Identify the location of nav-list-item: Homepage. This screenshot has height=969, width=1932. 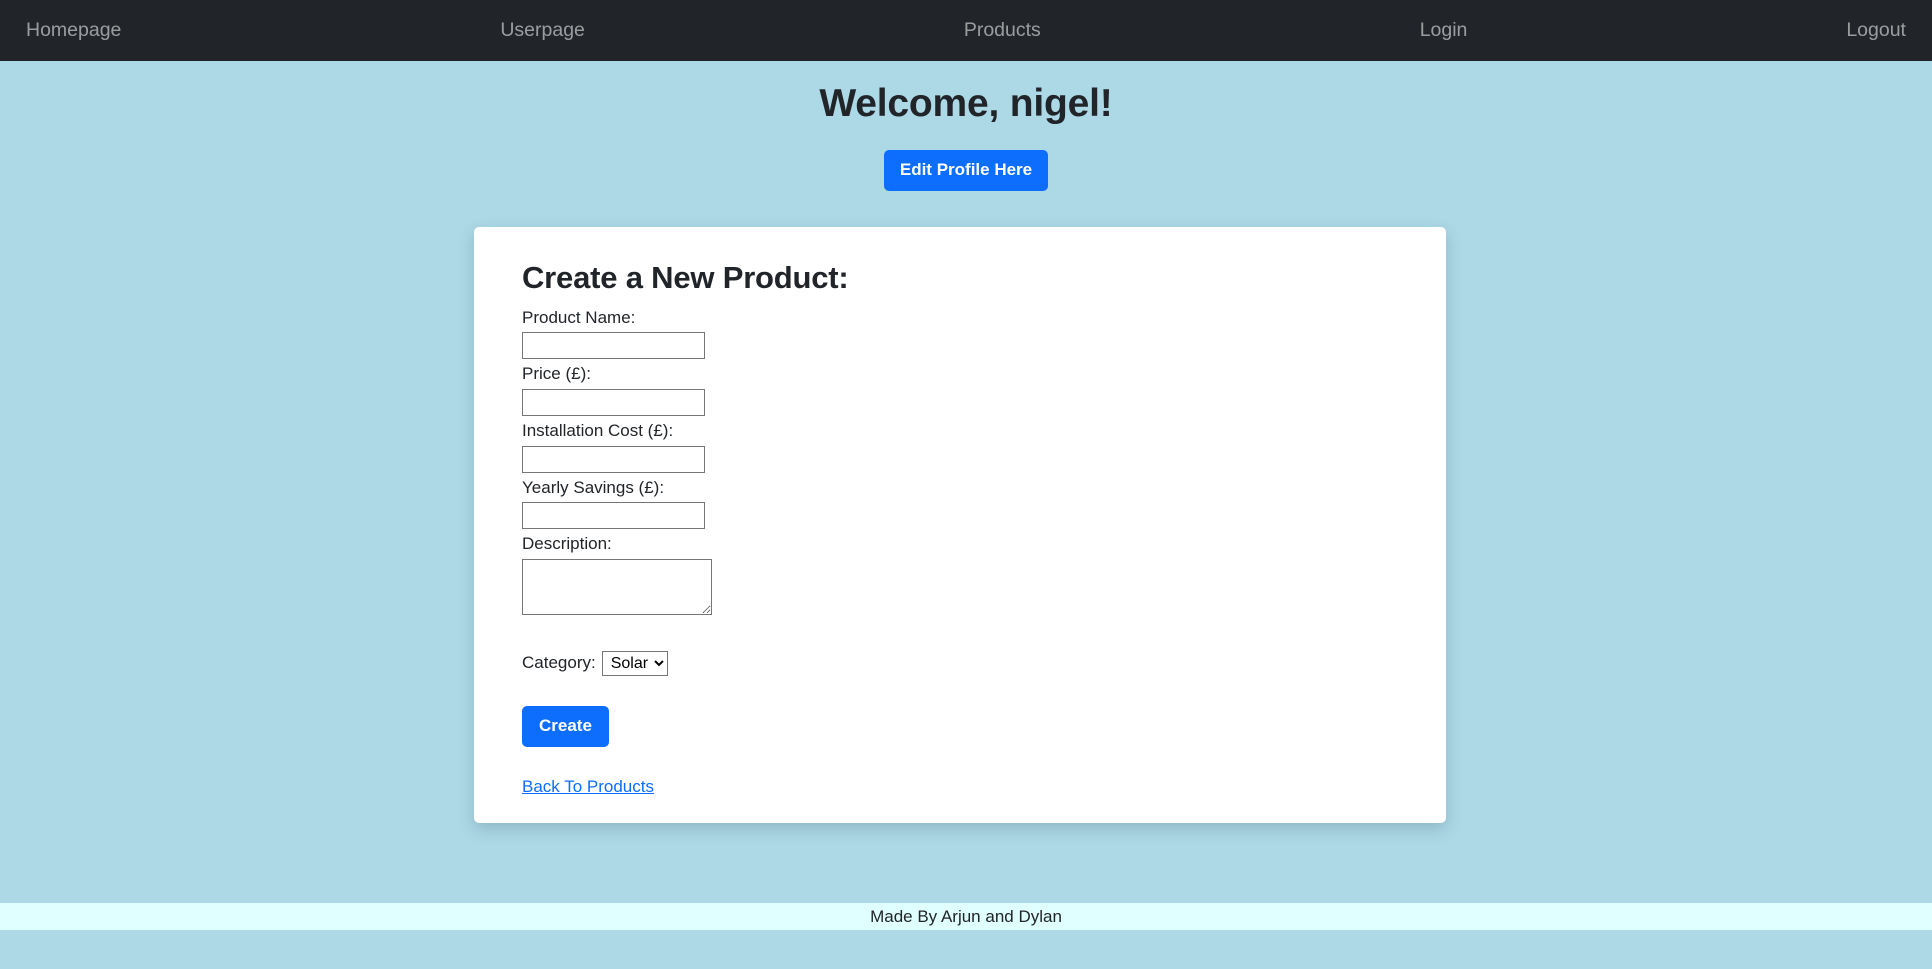
(73, 30).